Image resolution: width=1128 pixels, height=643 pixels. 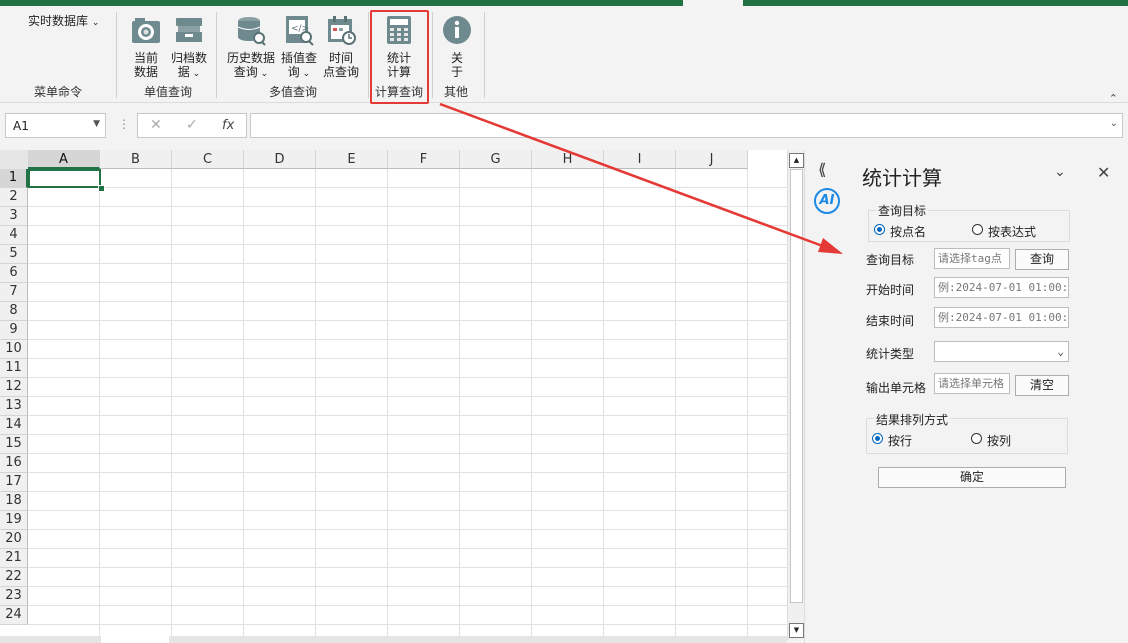 I want to click on annotation-arrow, so click(x=641, y=178).